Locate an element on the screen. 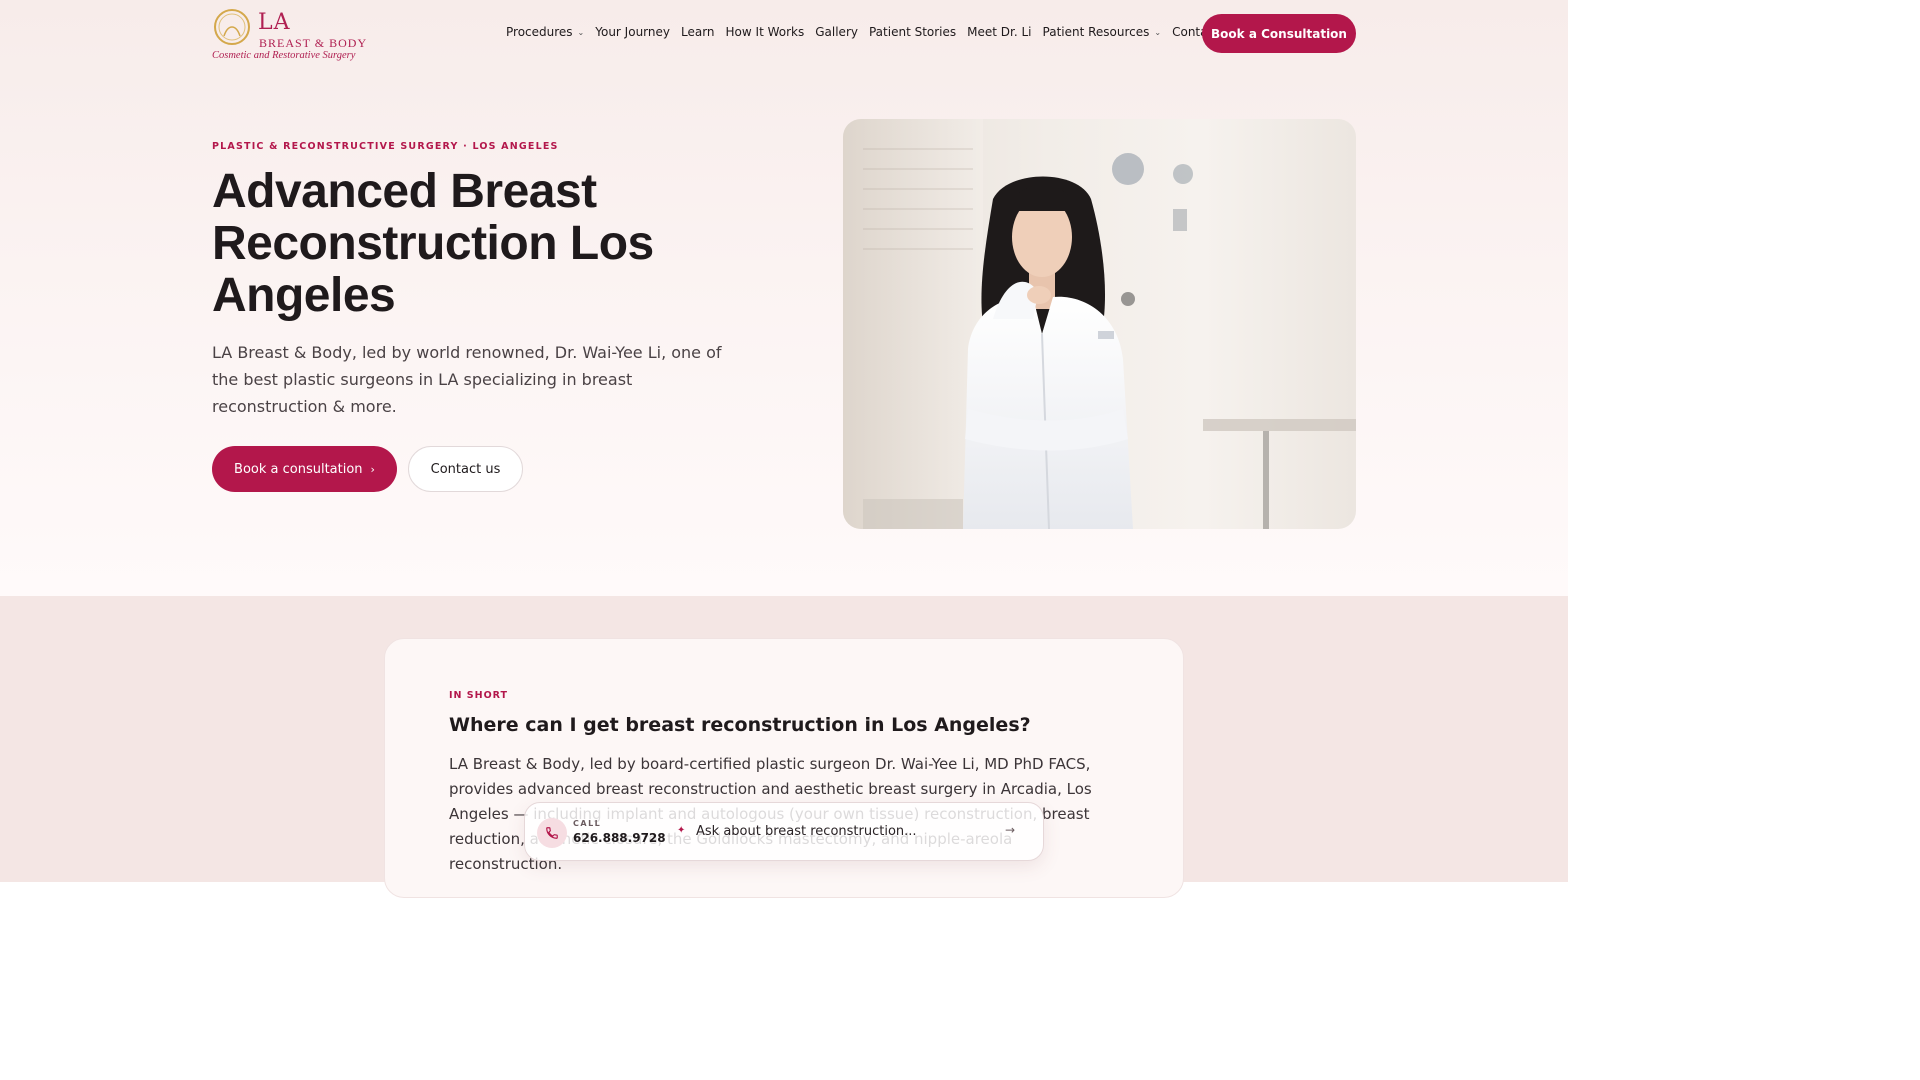  send-arrow-icon: → is located at coordinates (1010, 830).